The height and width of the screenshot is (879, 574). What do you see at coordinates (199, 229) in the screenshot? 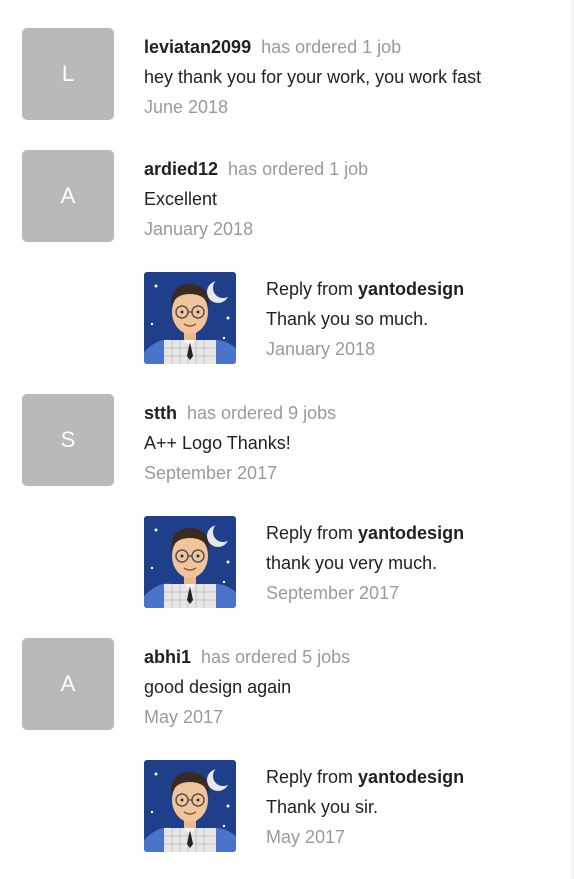
I see `review-date: January 2018` at bounding box center [199, 229].